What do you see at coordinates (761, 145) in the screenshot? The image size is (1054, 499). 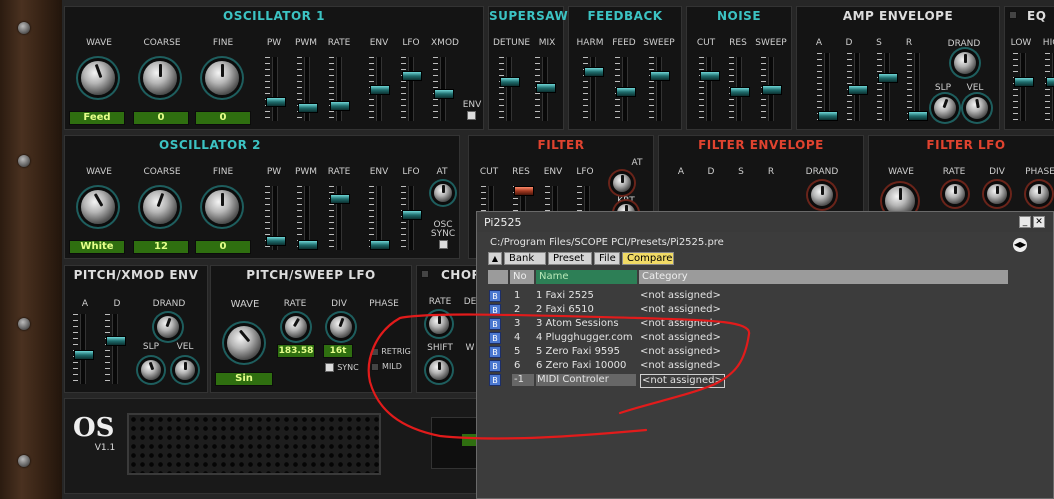 I see `section-title: FILTER ENVELOPE` at bounding box center [761, 145].